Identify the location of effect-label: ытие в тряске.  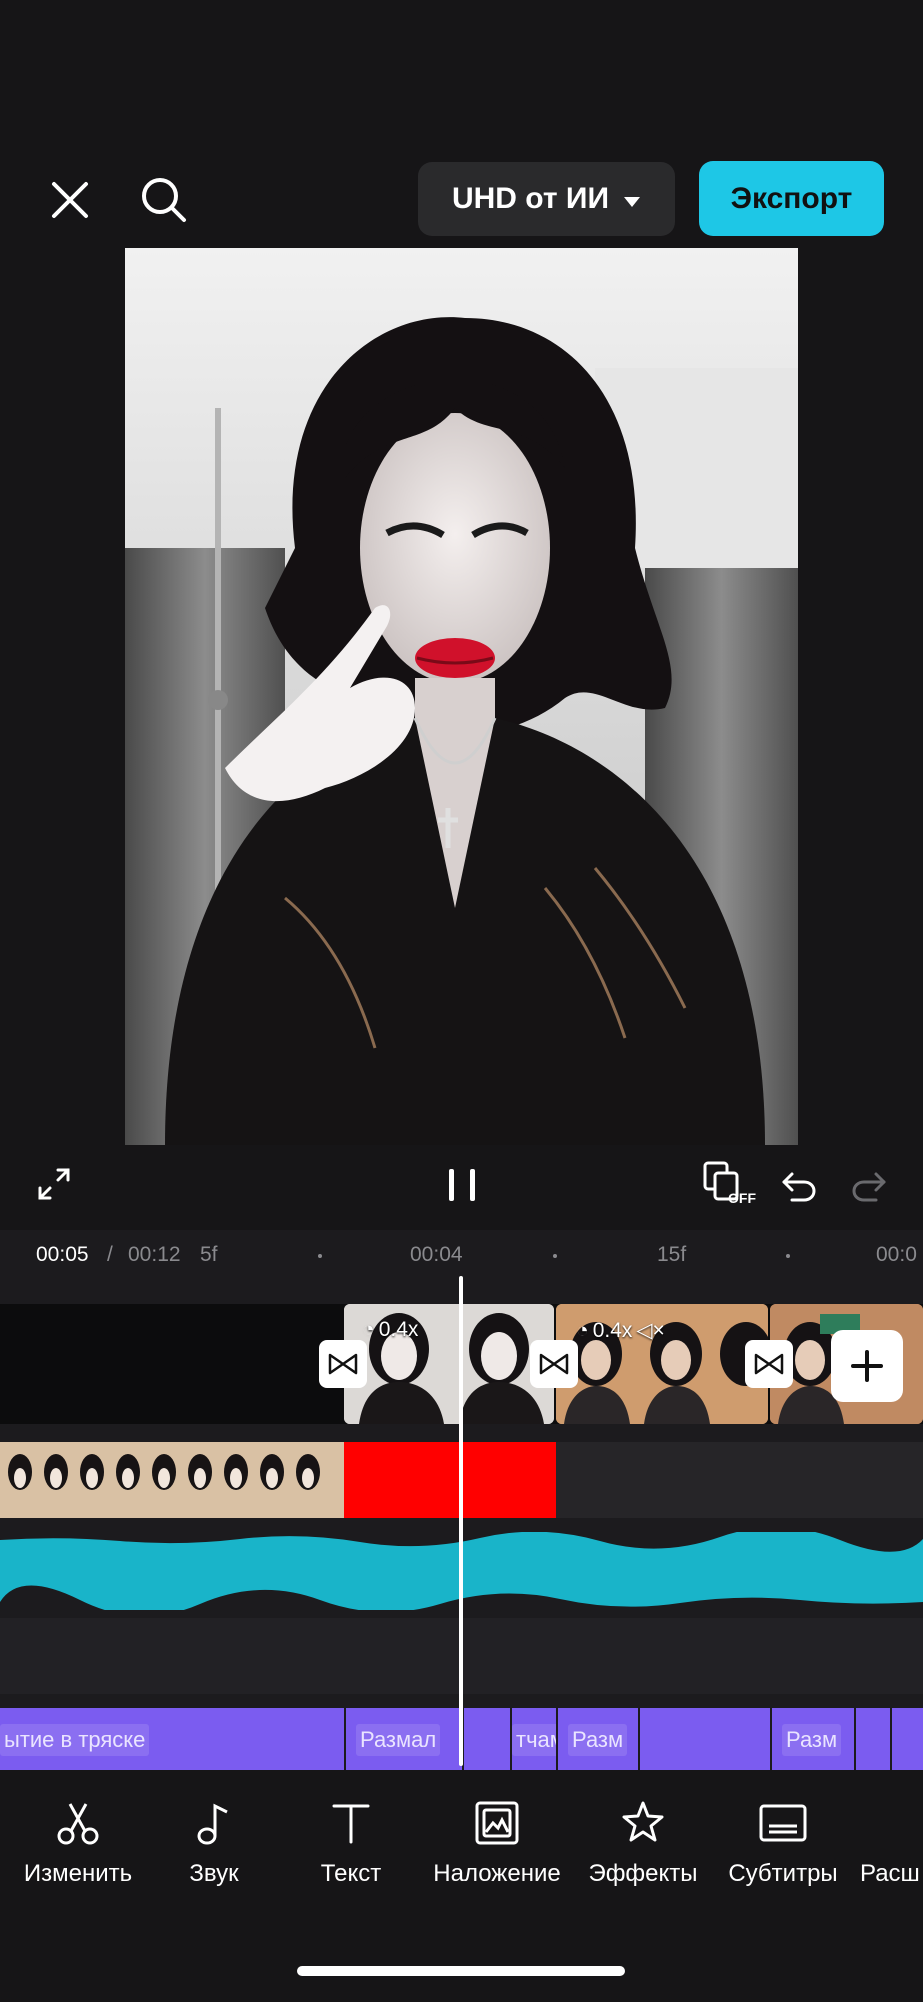
(75, 1740).